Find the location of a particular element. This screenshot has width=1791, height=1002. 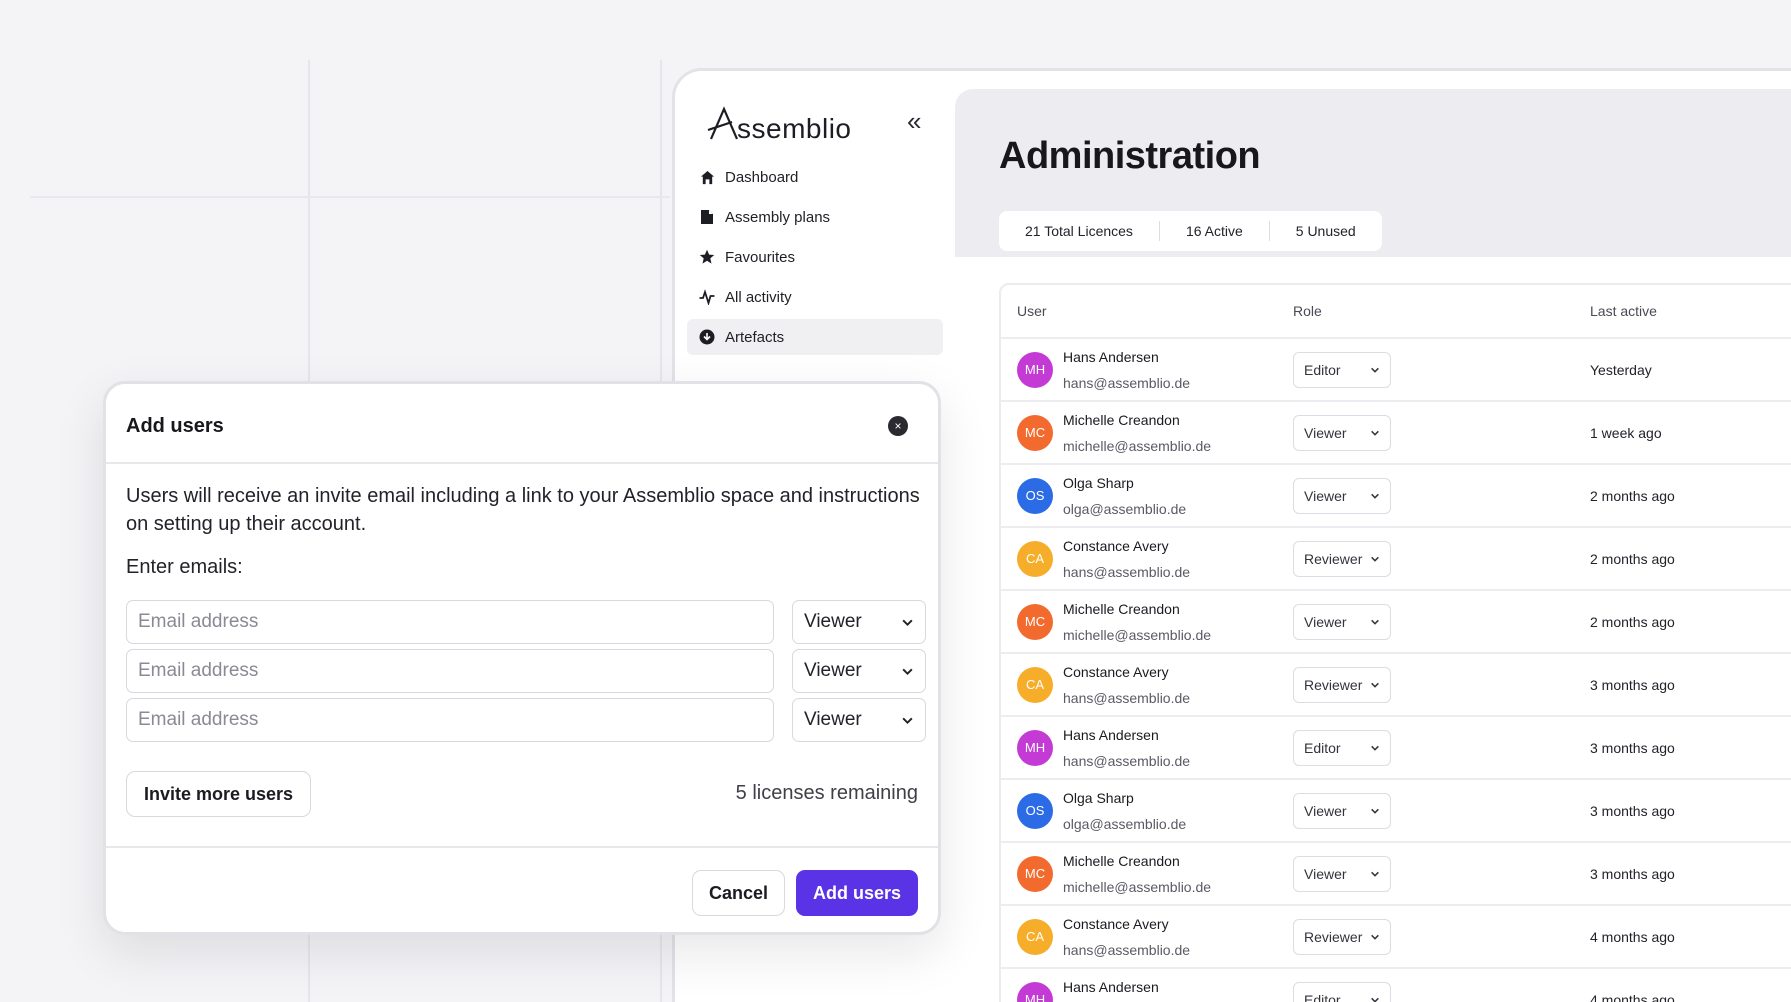

cancel-button: Cancel is located at coordinates (738, 893).